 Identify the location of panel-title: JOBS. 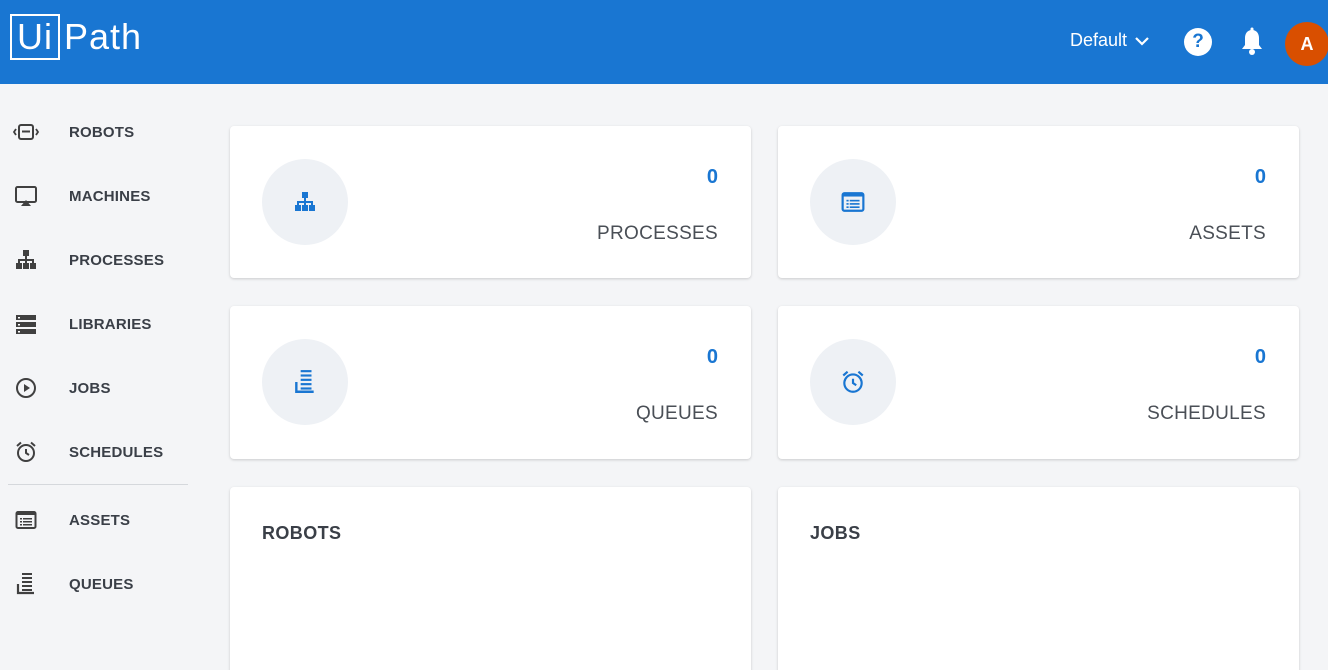
(835, 533).